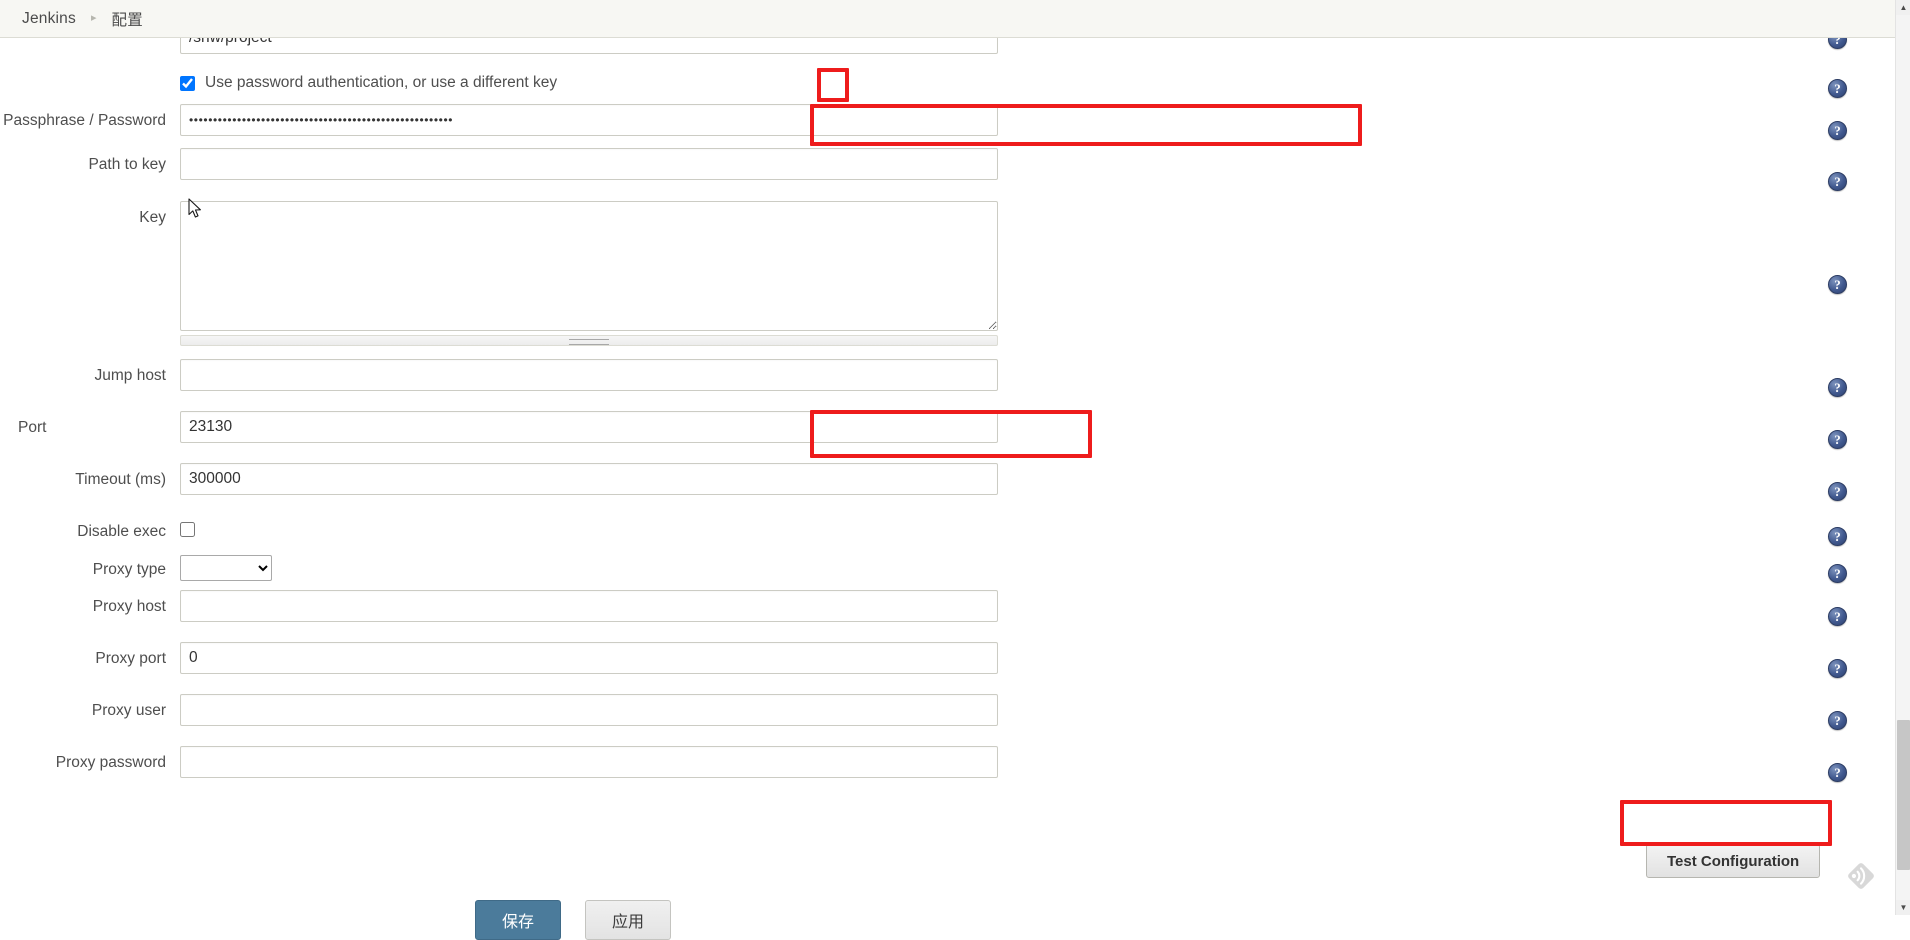  Describe the element at coordinates (589, 427) in the screenshot. I see `port-input` at that location.